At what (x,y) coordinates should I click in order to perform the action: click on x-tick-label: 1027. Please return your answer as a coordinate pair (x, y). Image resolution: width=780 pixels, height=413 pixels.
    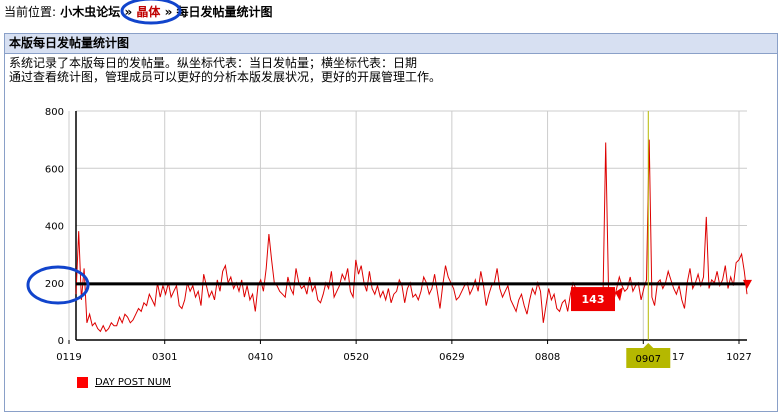
    Looking at the image, I should click on (738, 357).